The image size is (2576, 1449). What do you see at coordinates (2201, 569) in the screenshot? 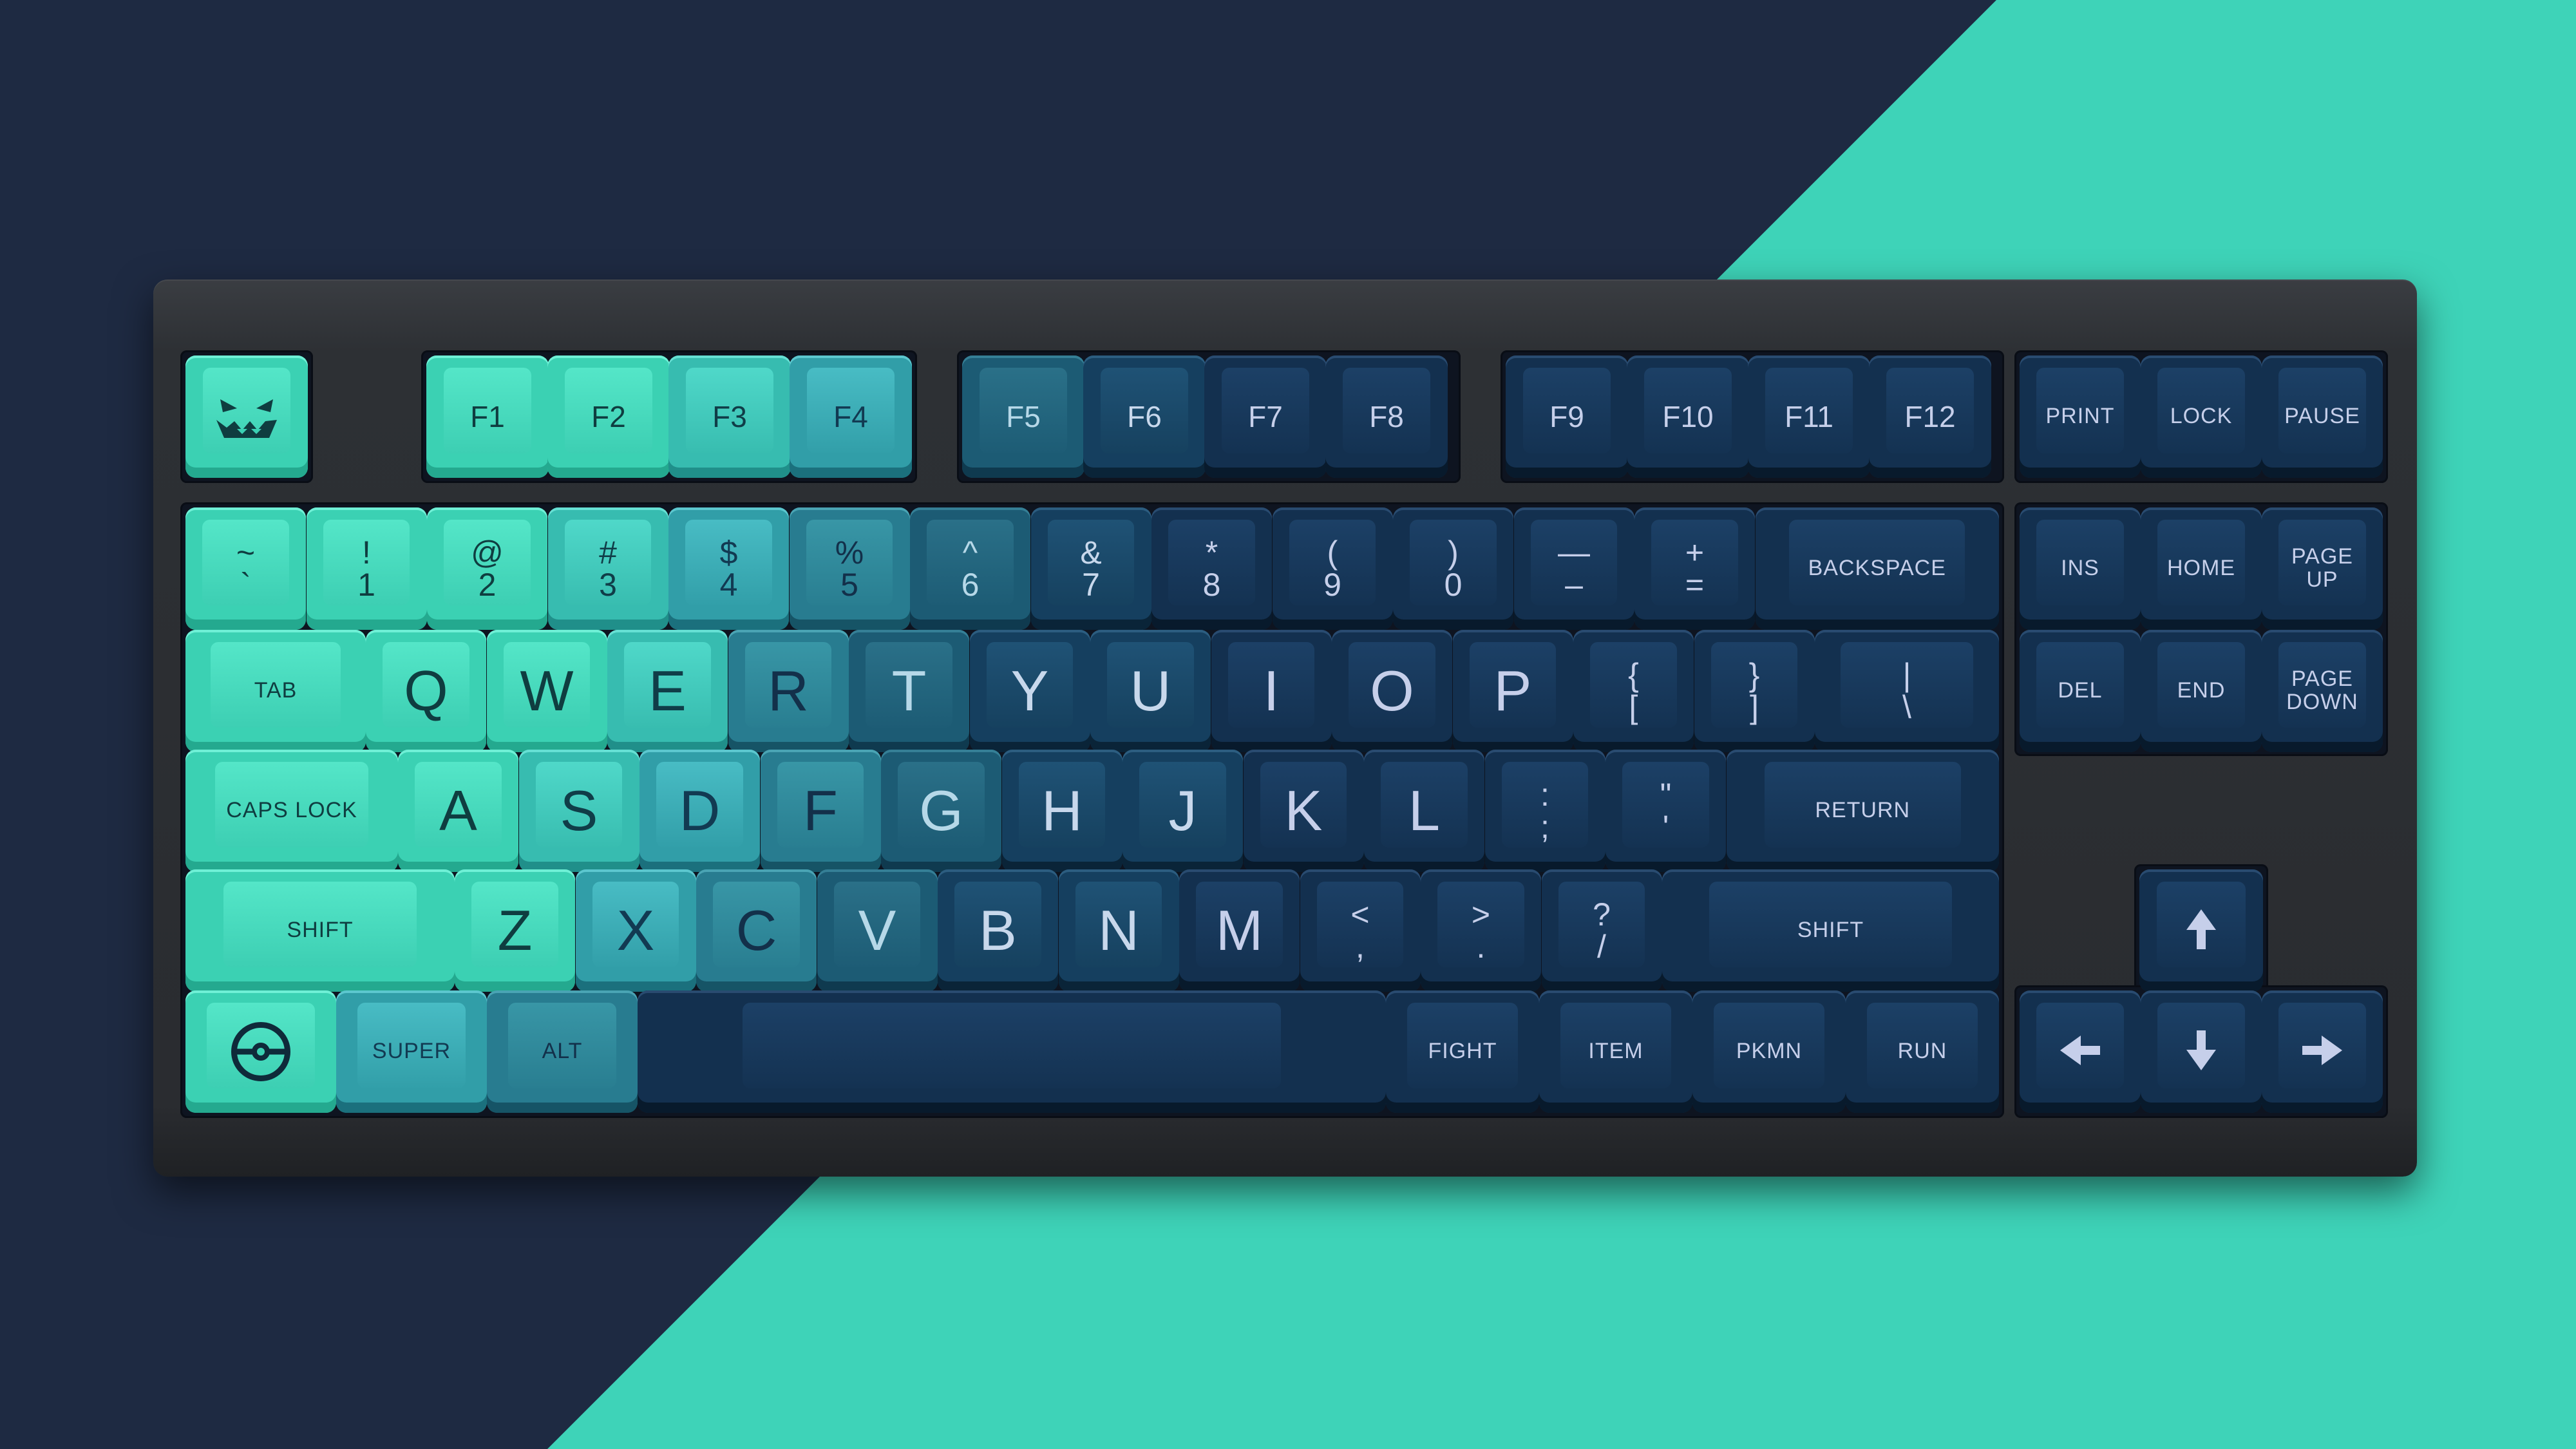
I see `key-home: HOME` at bounding box center [2201, 569].